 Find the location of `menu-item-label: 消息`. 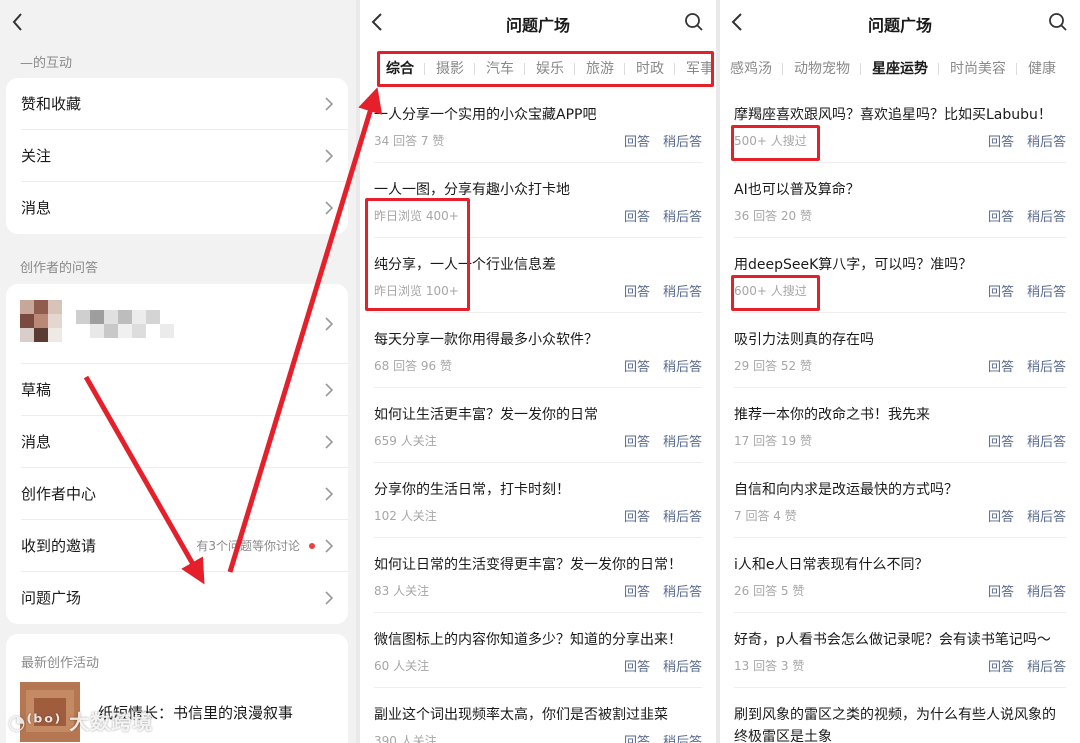

menu-item-label: 消息 is located at coordinates (36, 208).